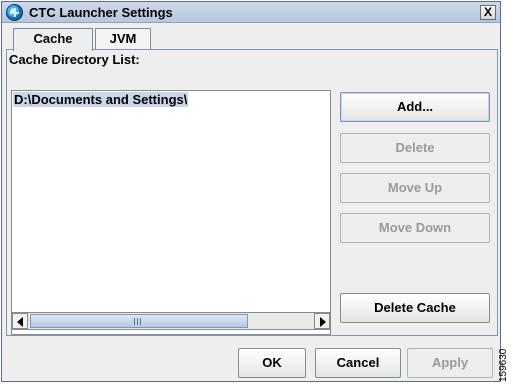  What do you see at coordinates (20, 321) in the screenshot?
I see `scroll-left-arrow-icon` at bounding box center [20, 321].